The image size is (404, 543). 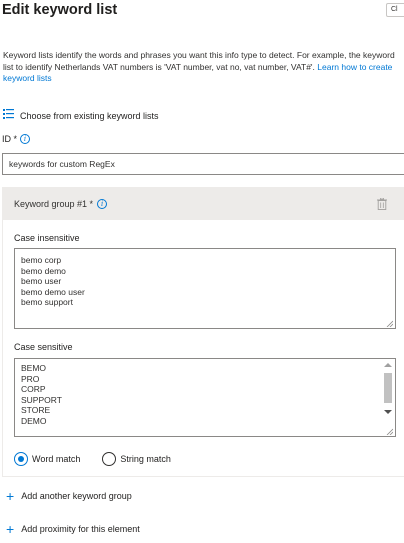 What do you see at coordinates (47, 238) in the screenshot?
I see `case-insensitive-label: Case insensitive` at bounding box center [47, 238].